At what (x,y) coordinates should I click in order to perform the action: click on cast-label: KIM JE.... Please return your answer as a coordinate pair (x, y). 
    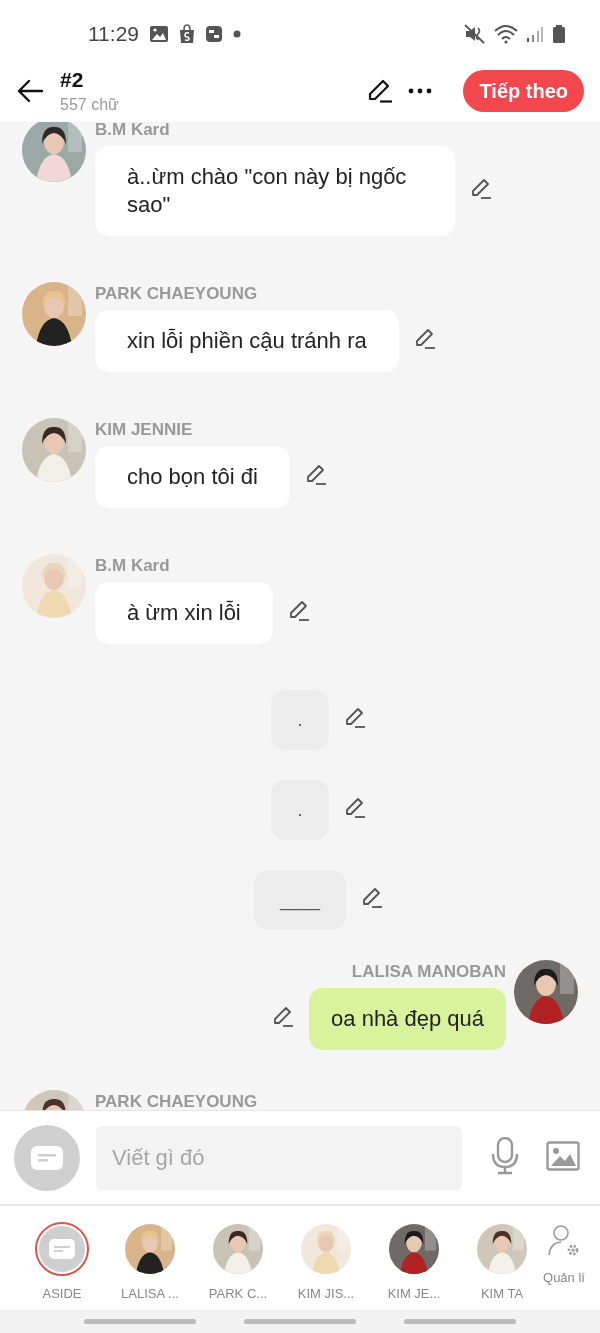
    Looking at the image, I should click on (414, 1293).